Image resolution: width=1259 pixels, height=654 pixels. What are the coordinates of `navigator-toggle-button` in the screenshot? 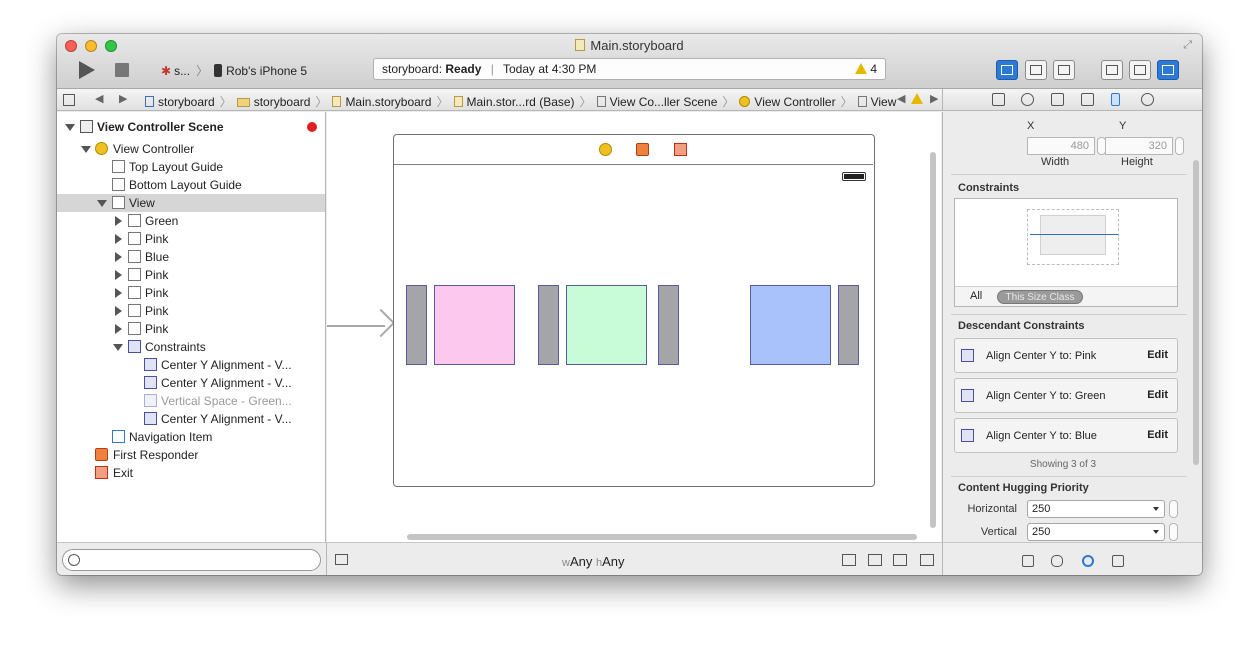 It's located at (1112, 70).